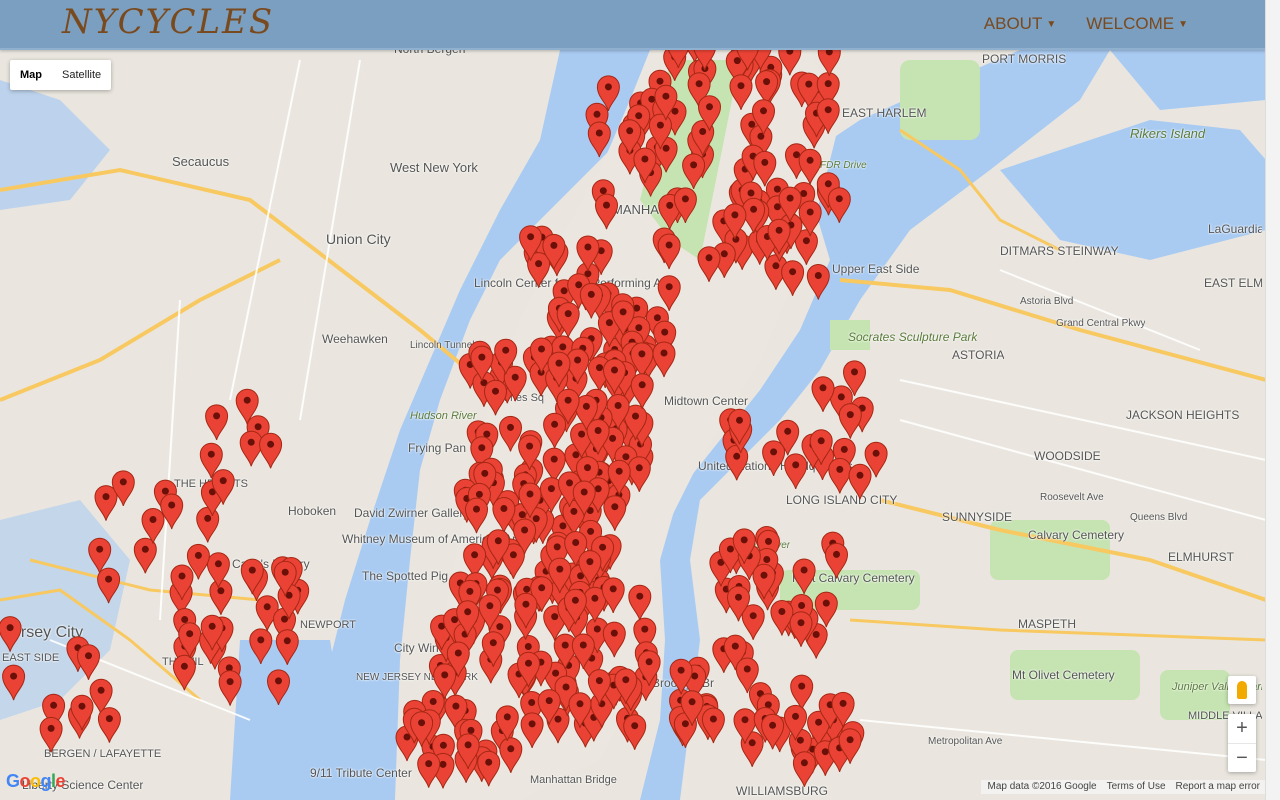 Image resolution: width=1280 pixels, height=800 pixels. I want to click on welcome-dropdown: WELCOME ▼, so click(1137, 24).